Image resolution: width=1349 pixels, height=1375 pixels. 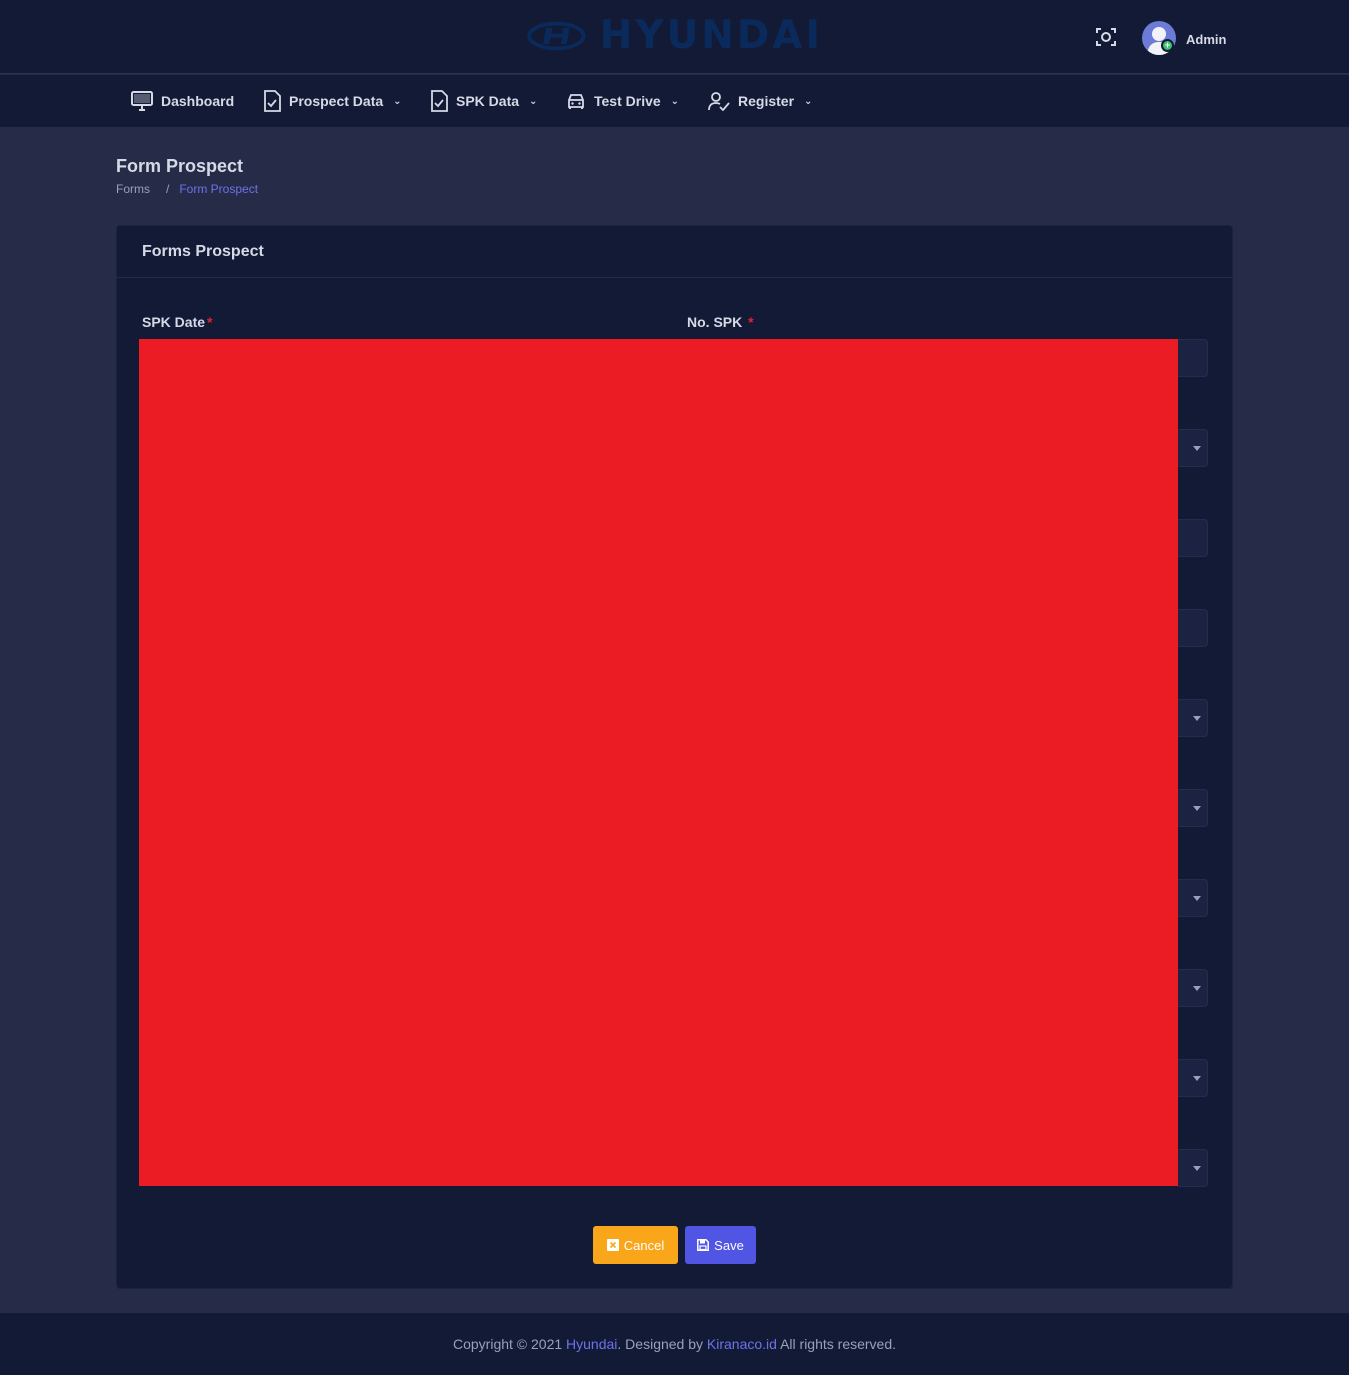 What do you see at coordinates (711, 35) in the screenshot?
I see `logo-text: HYUNDAI` at bounding box center [711, 35].